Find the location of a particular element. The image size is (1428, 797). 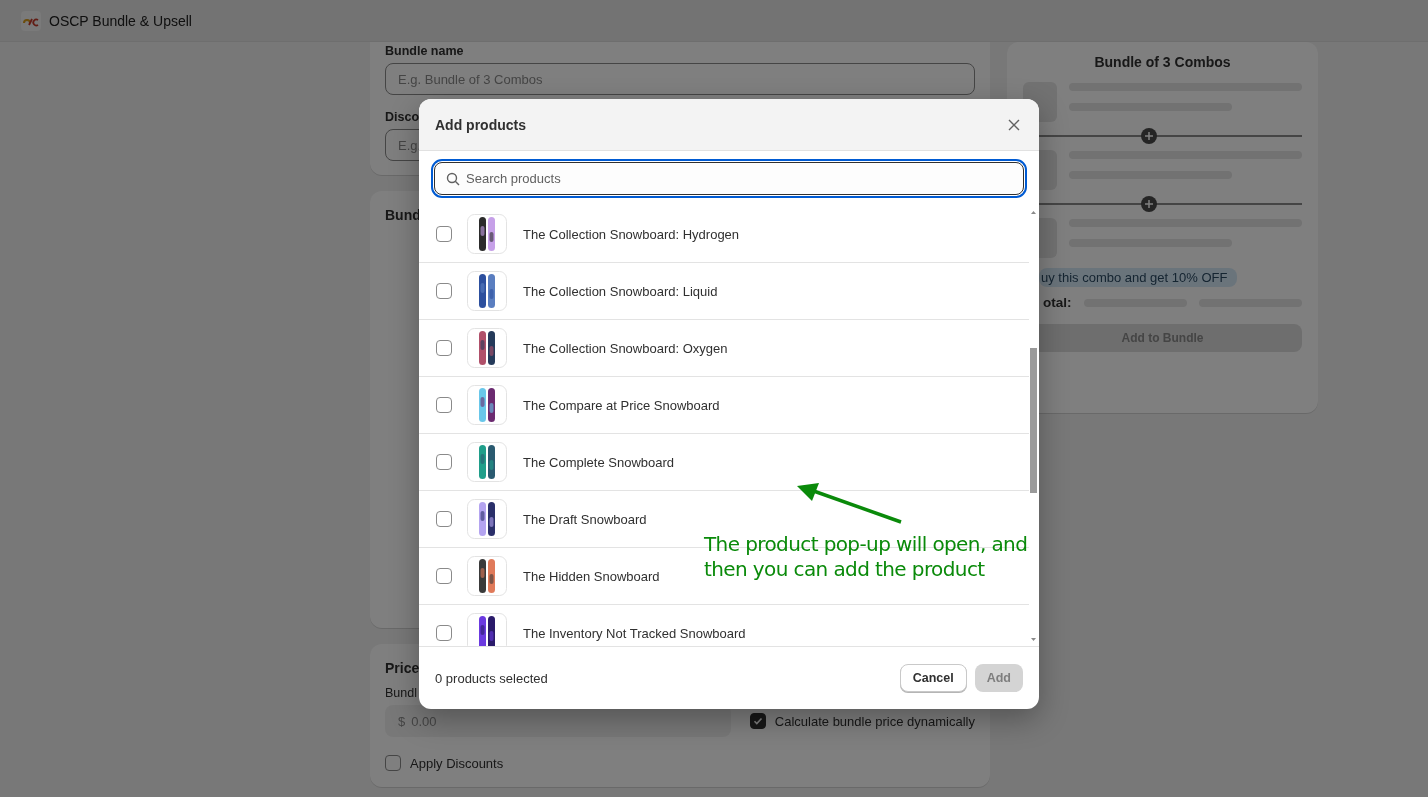

annotation-text: The product pop-up will open, and then you can add the product is located at coordinates (866, 557).